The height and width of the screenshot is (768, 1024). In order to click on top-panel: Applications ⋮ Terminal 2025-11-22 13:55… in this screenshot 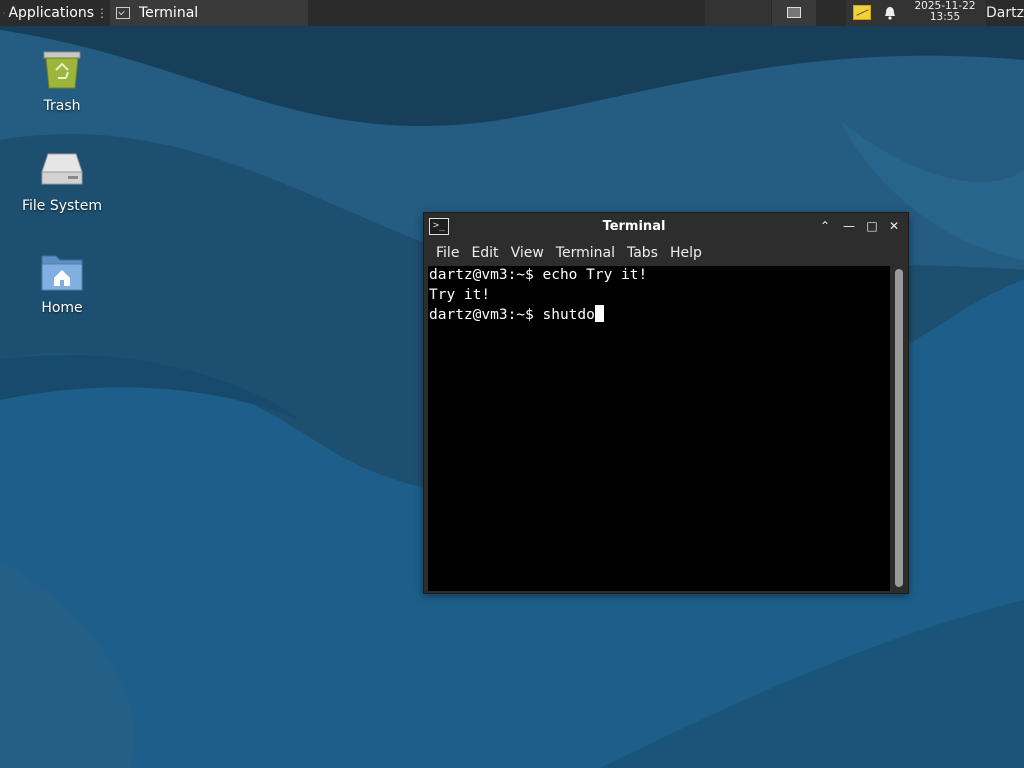, I will do `click(512, 13)`.